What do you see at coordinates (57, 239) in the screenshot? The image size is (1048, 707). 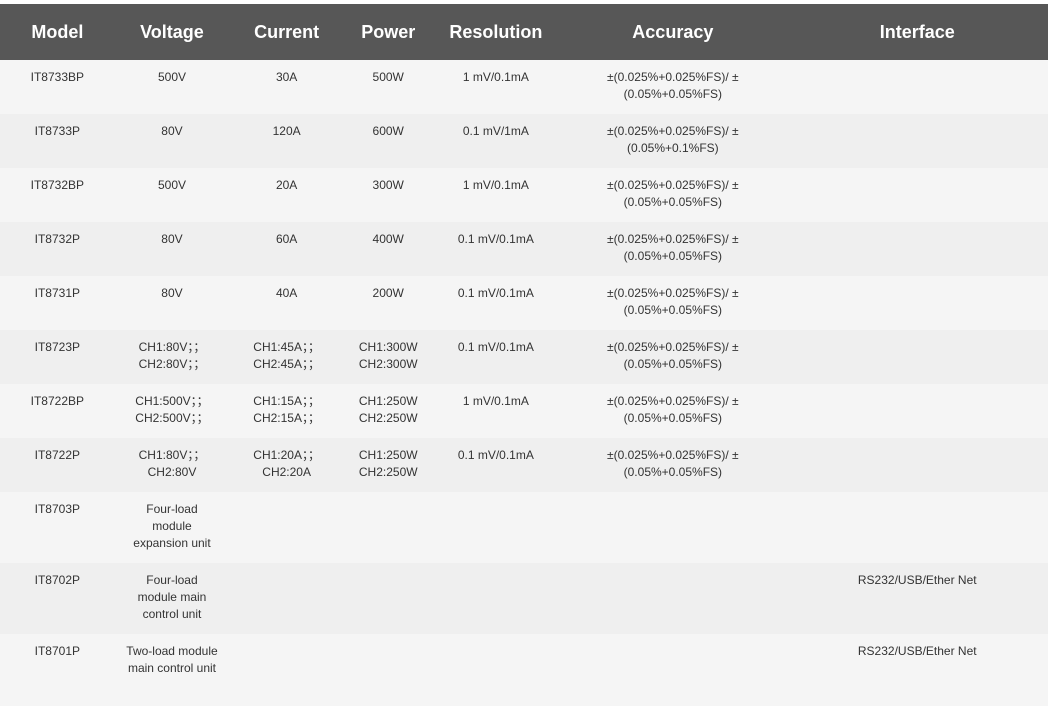 I see `cell-model: IT8732P` at bounding box center [57, 239].